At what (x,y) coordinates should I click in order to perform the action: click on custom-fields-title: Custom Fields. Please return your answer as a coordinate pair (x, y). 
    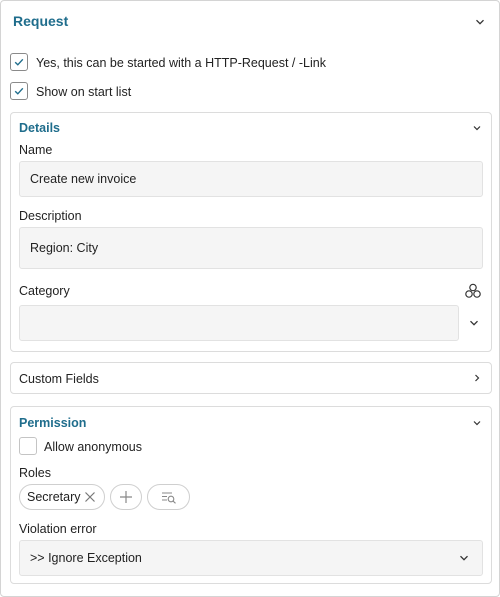
    Looking at the image, I should click on (59, 379).